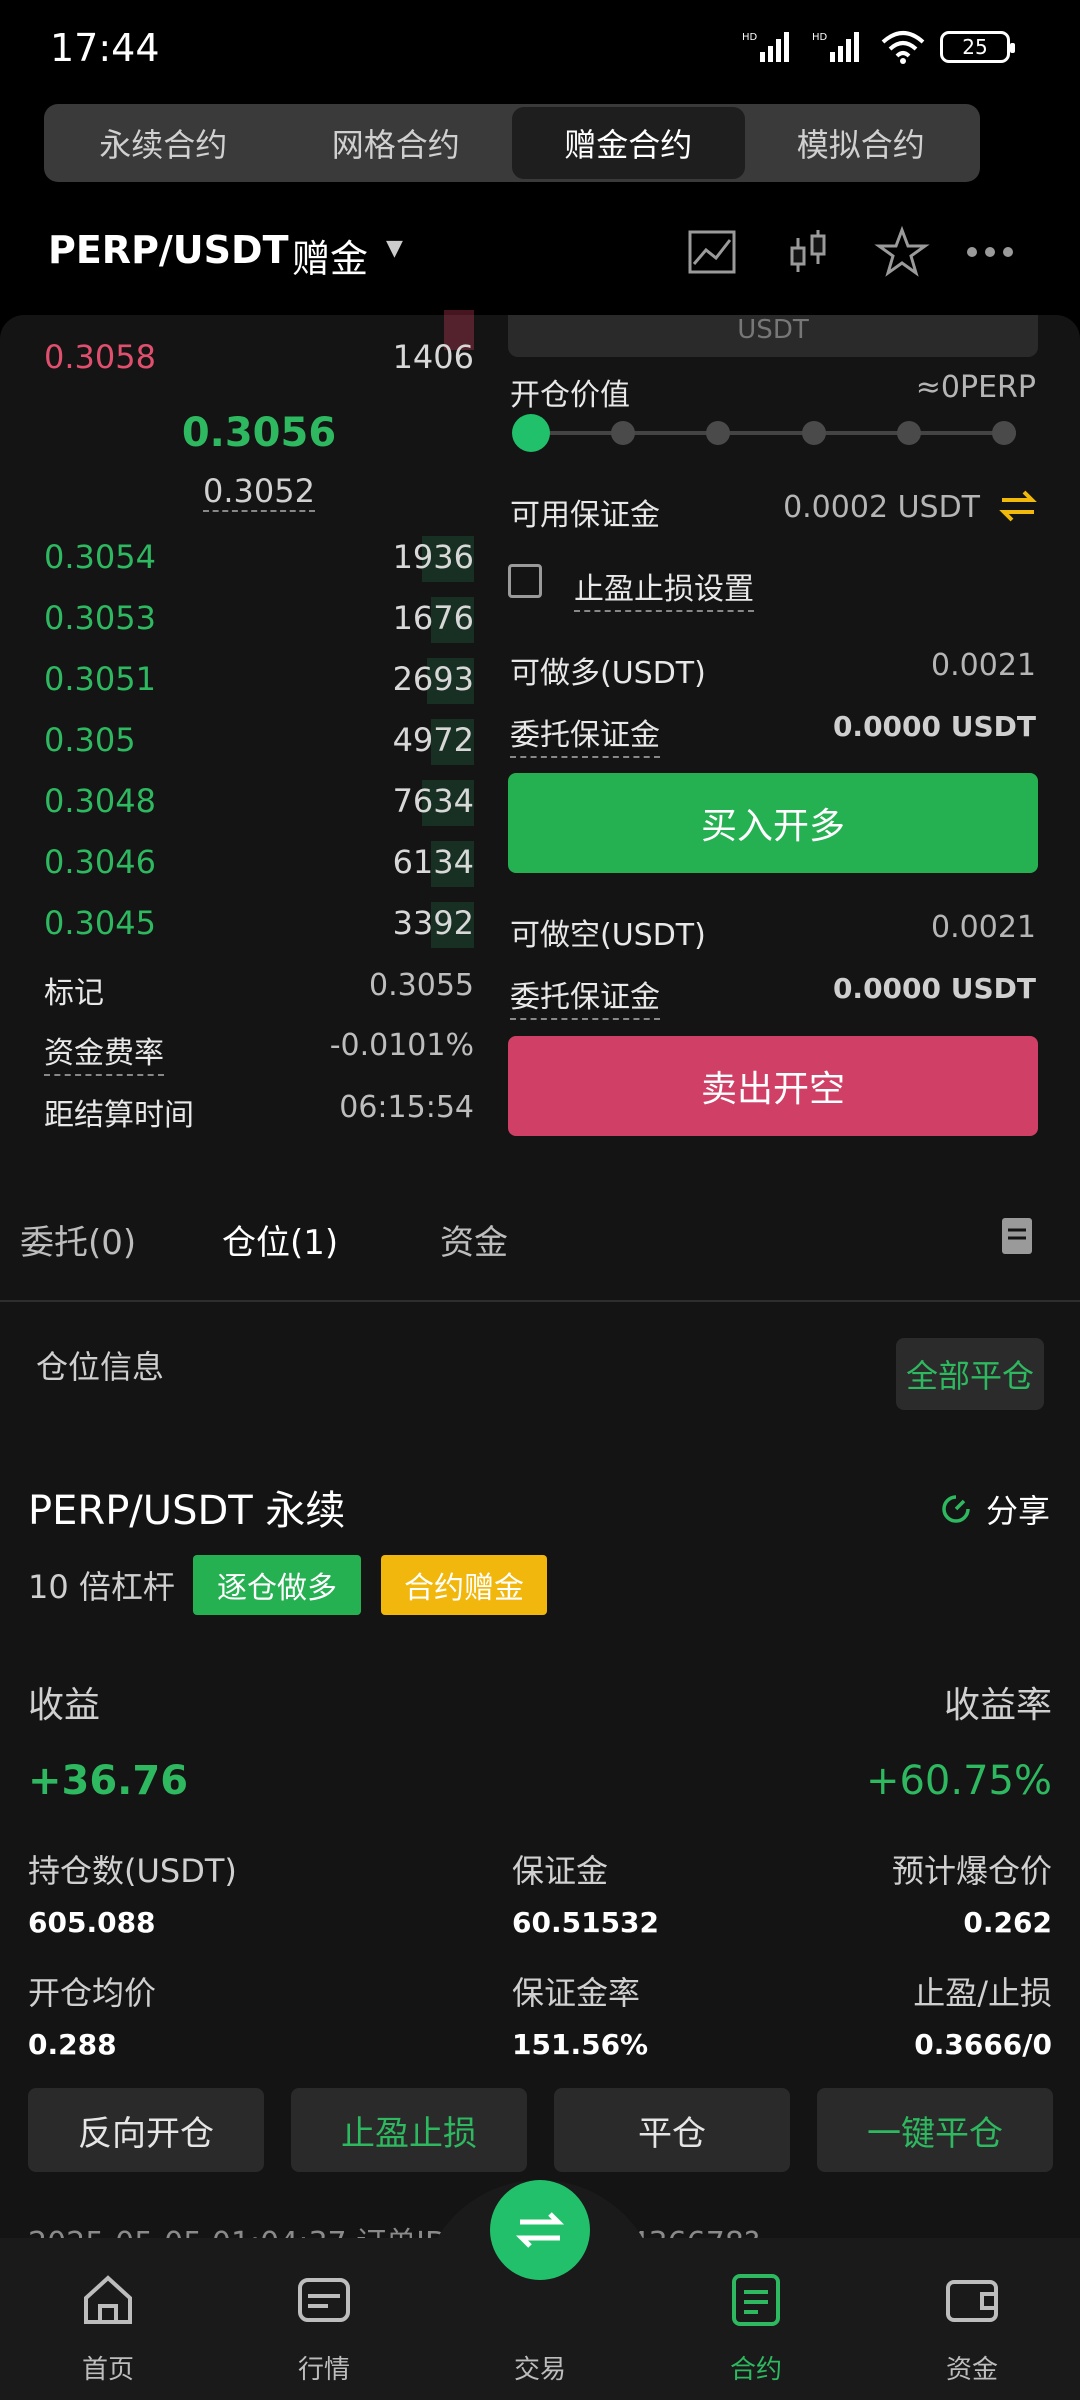 The width and height of the screenshot is (1080, 2400). Describe the element at coordinates (394, 248) in the screenshot. I see `caret-down-icon: ▼` at that location.